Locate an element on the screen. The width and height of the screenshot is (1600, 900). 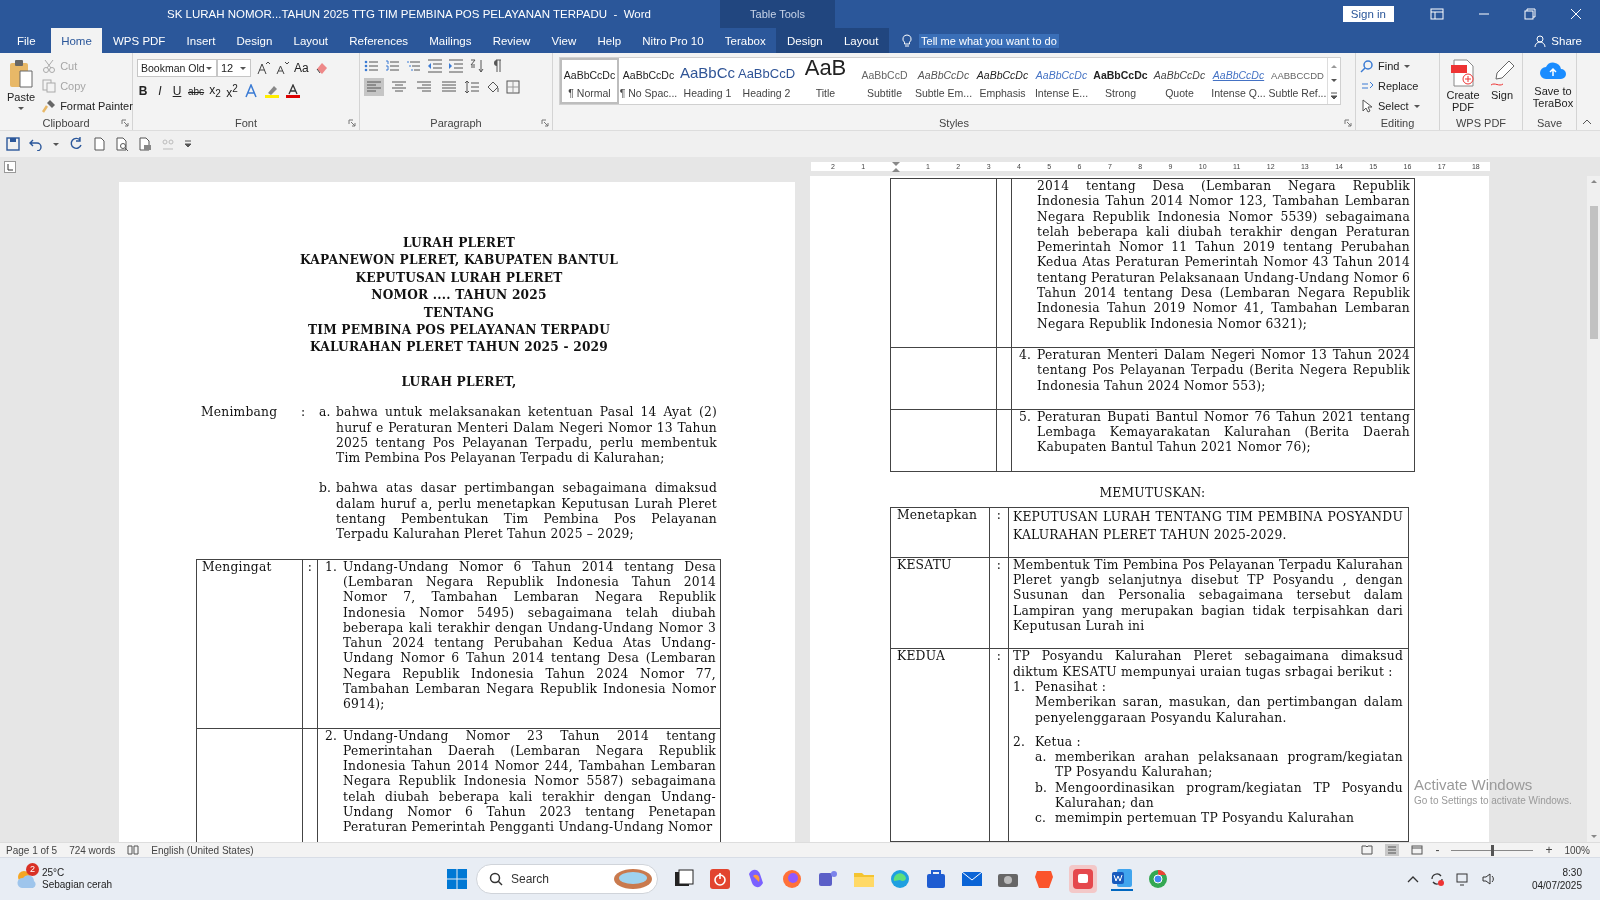
format-button: x$^{2}$ is located at coordinates (232, 91).